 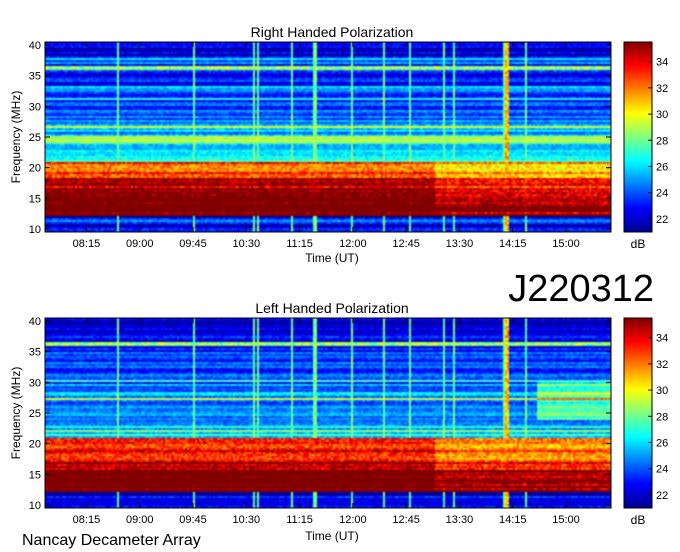 I want to click on colorbar-left: 22 24 26 28 30 32 34 dB, so click(x=645, y=422).